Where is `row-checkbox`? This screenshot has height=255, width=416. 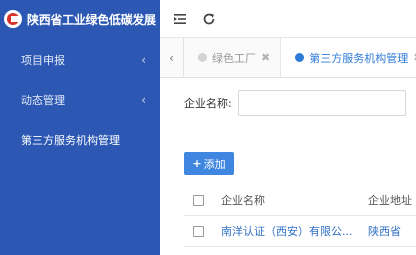
row-checkbox is located at coordinates (198, 231).